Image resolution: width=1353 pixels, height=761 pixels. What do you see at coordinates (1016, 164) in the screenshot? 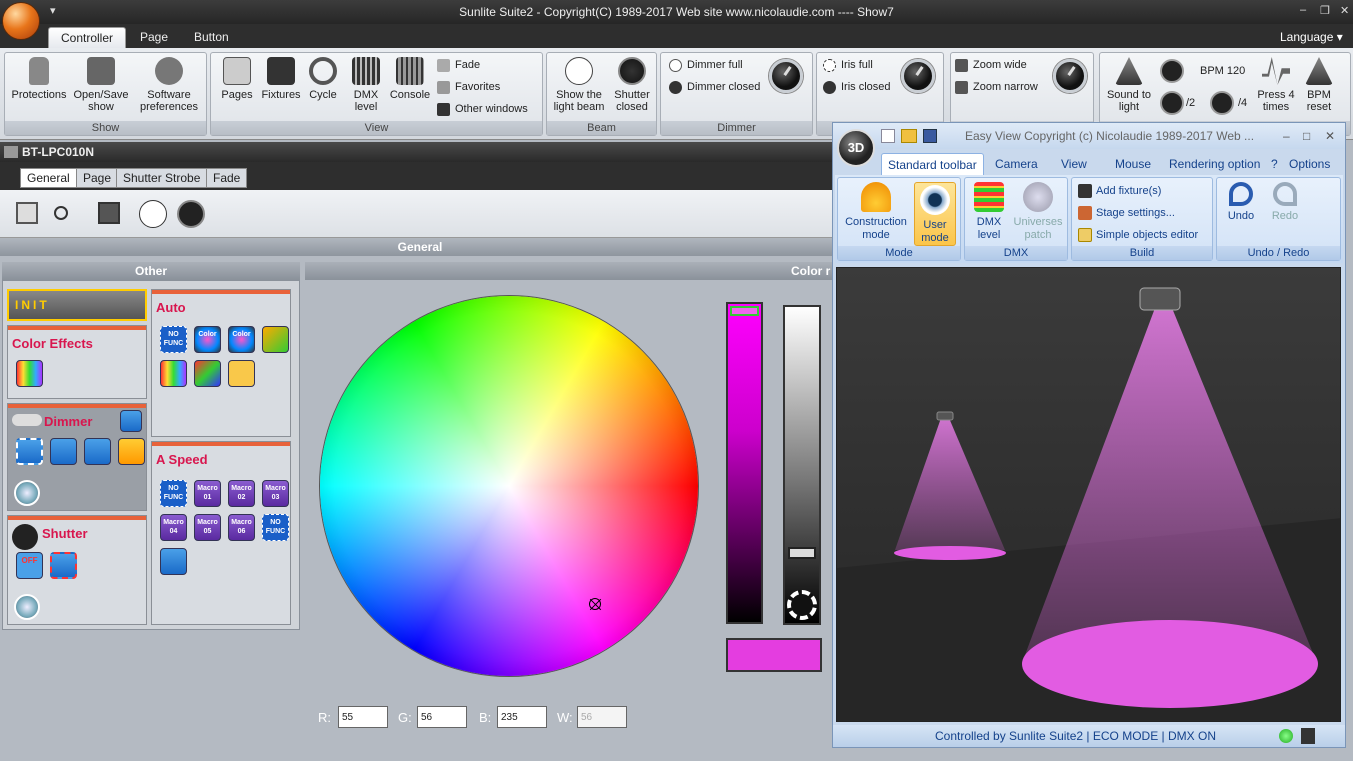
I see `ev-tab-camera: Camera` at bounding box center [1016, 164].